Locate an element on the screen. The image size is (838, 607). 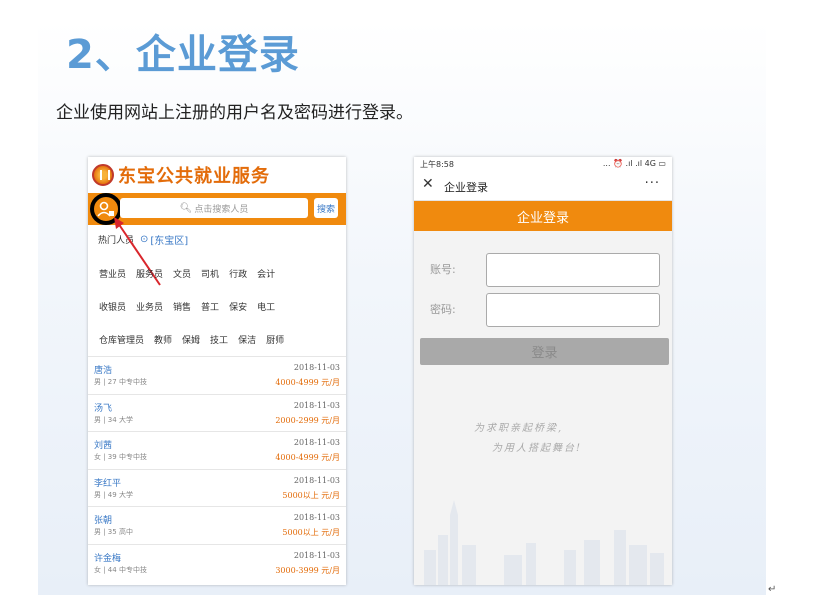
slide-intro: 企业使用网站上注册的用户名及密码进行登录。 is located at coordinates (234, 113).